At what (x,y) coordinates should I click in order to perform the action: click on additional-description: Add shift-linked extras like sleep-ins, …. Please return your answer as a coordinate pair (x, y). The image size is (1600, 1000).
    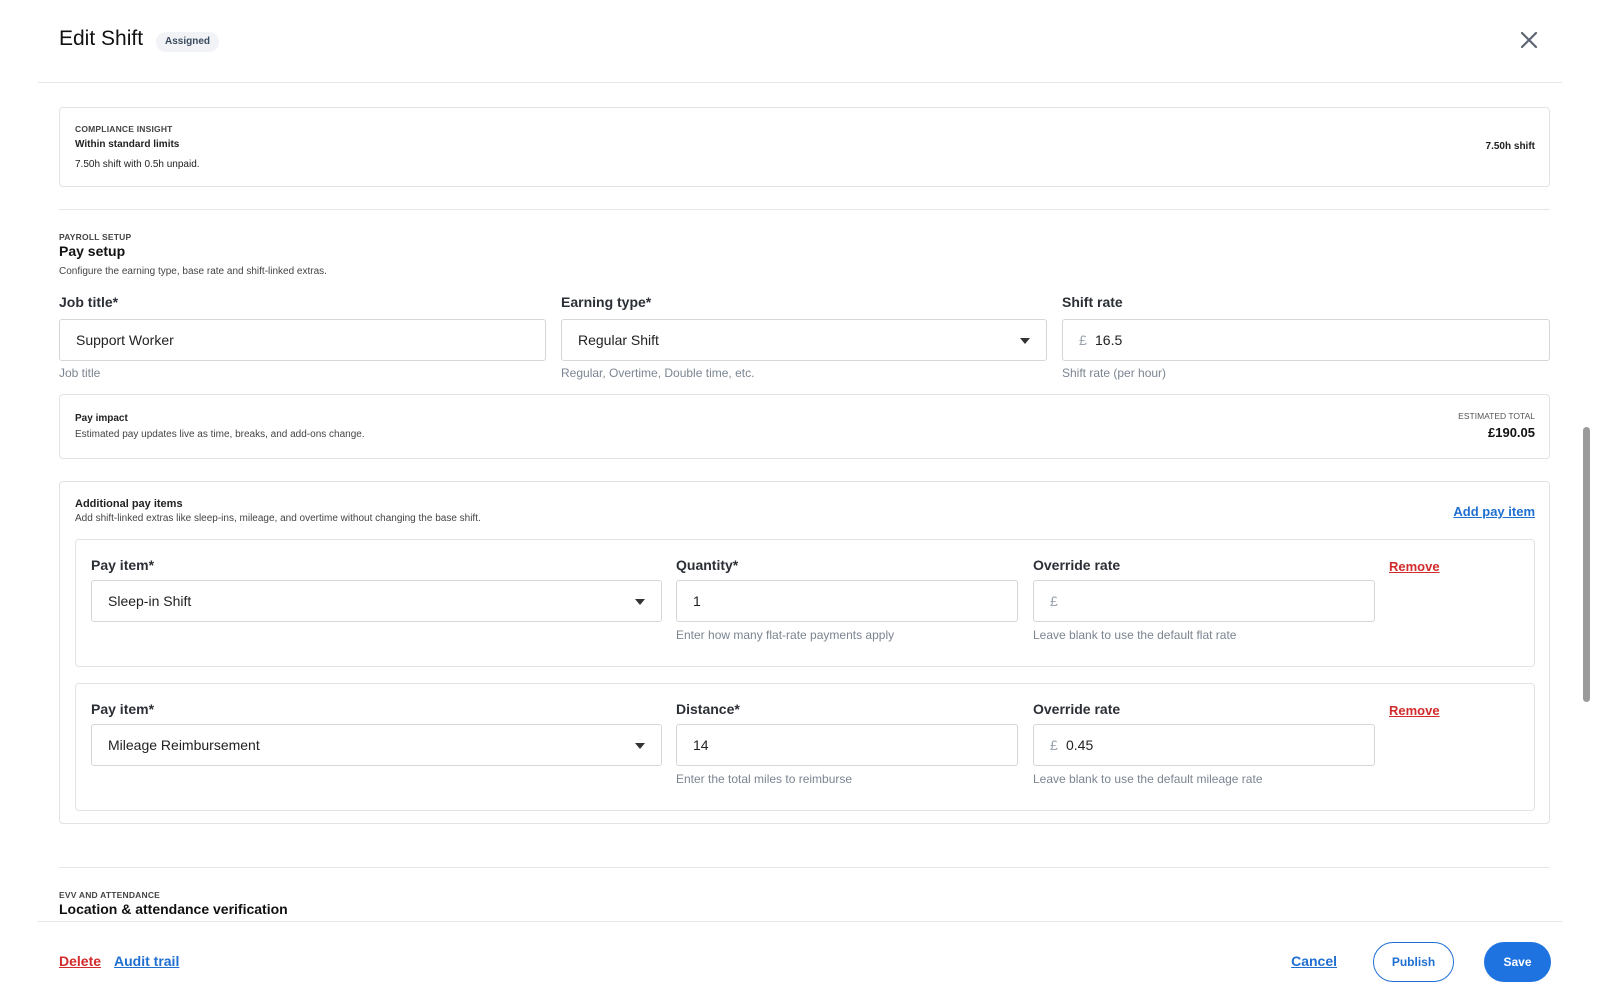
    Looking at the image, I should click on (278, 518).